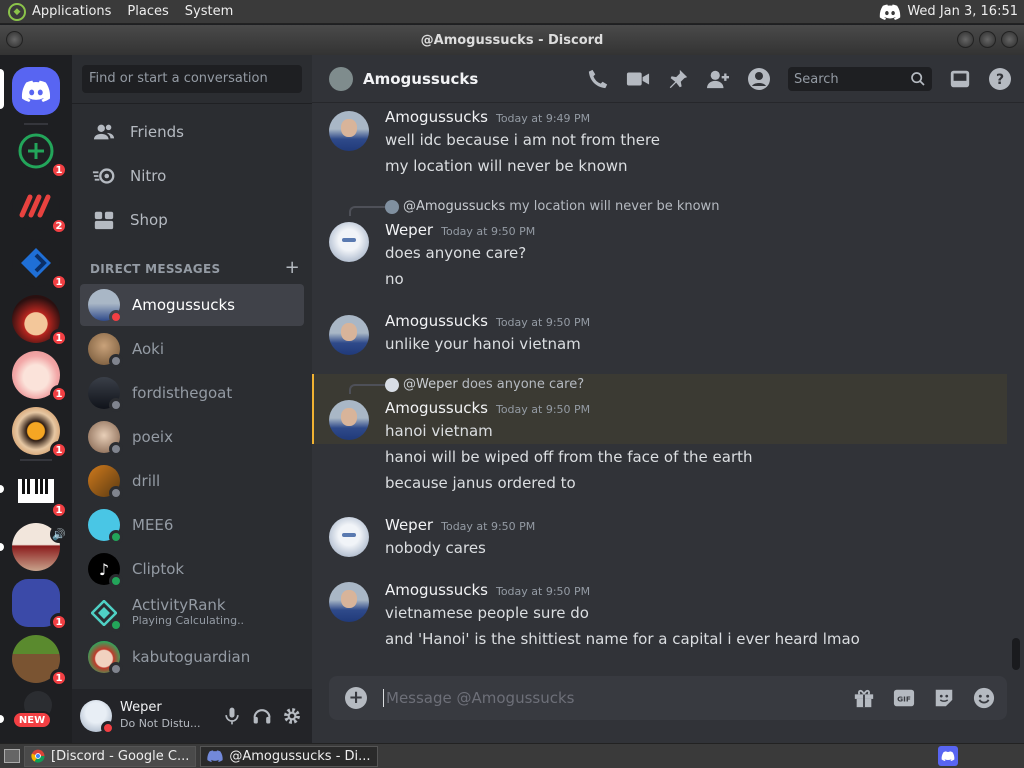  Describe the element at coordinates (987, 39) in the screenshot. I see `maximize-button` at that location.